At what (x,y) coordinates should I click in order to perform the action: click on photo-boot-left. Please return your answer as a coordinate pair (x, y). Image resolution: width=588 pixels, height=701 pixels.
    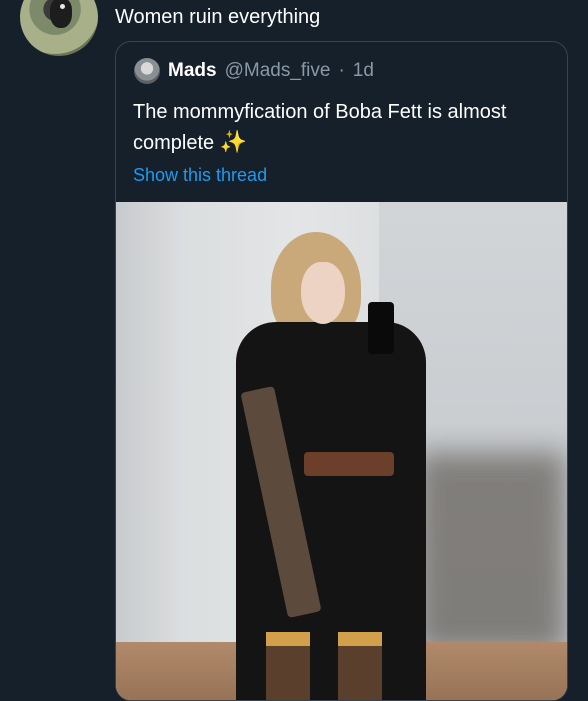
    Looking at the image, I should click on (288, 666).